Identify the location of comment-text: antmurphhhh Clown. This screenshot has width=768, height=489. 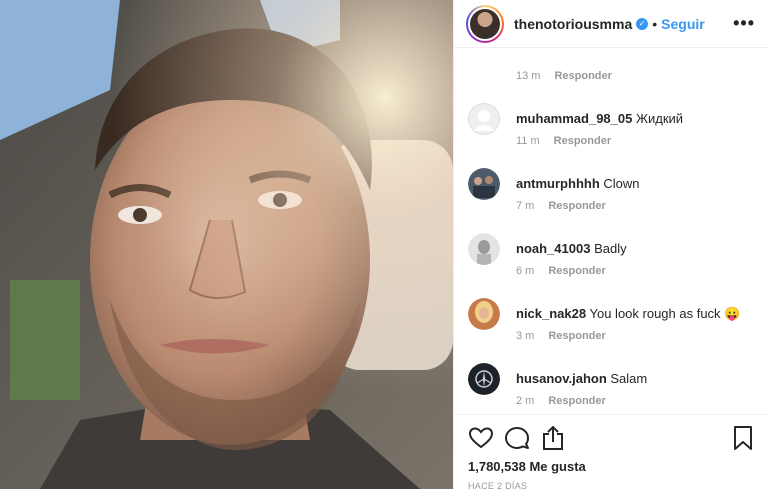
(578, 183).